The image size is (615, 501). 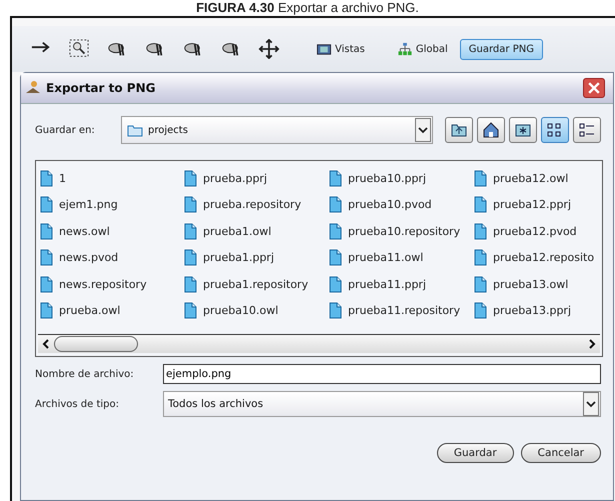 What do you see at coordinates (560, 453) in the screenshot?
I see `dialog-button: Cancelar` at bounding box center [560, 453].